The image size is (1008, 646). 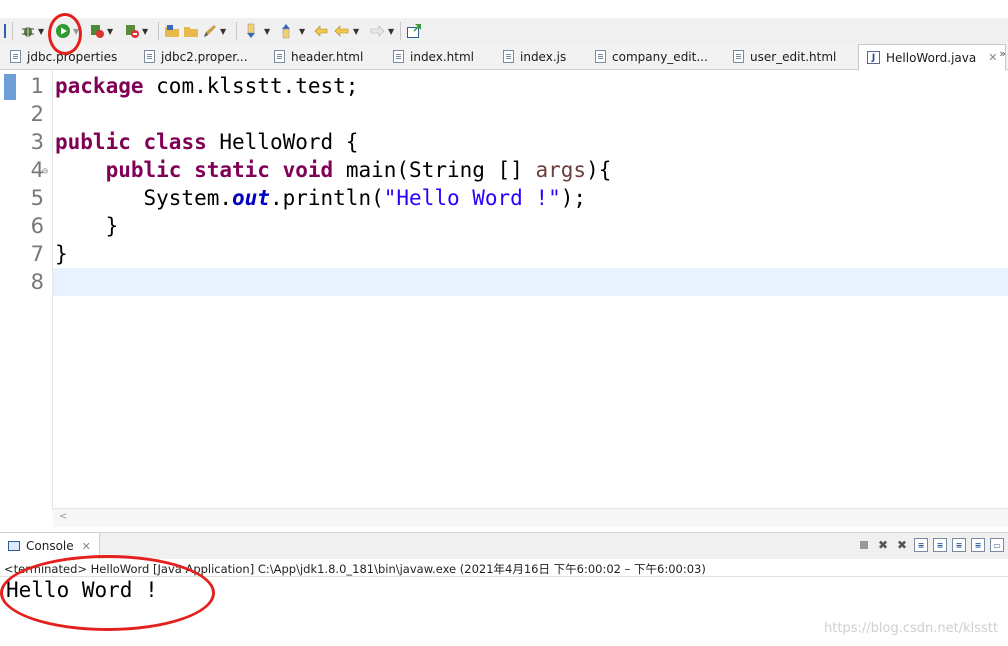 I want to click on terminate-icon, so click(x=864, y=545).